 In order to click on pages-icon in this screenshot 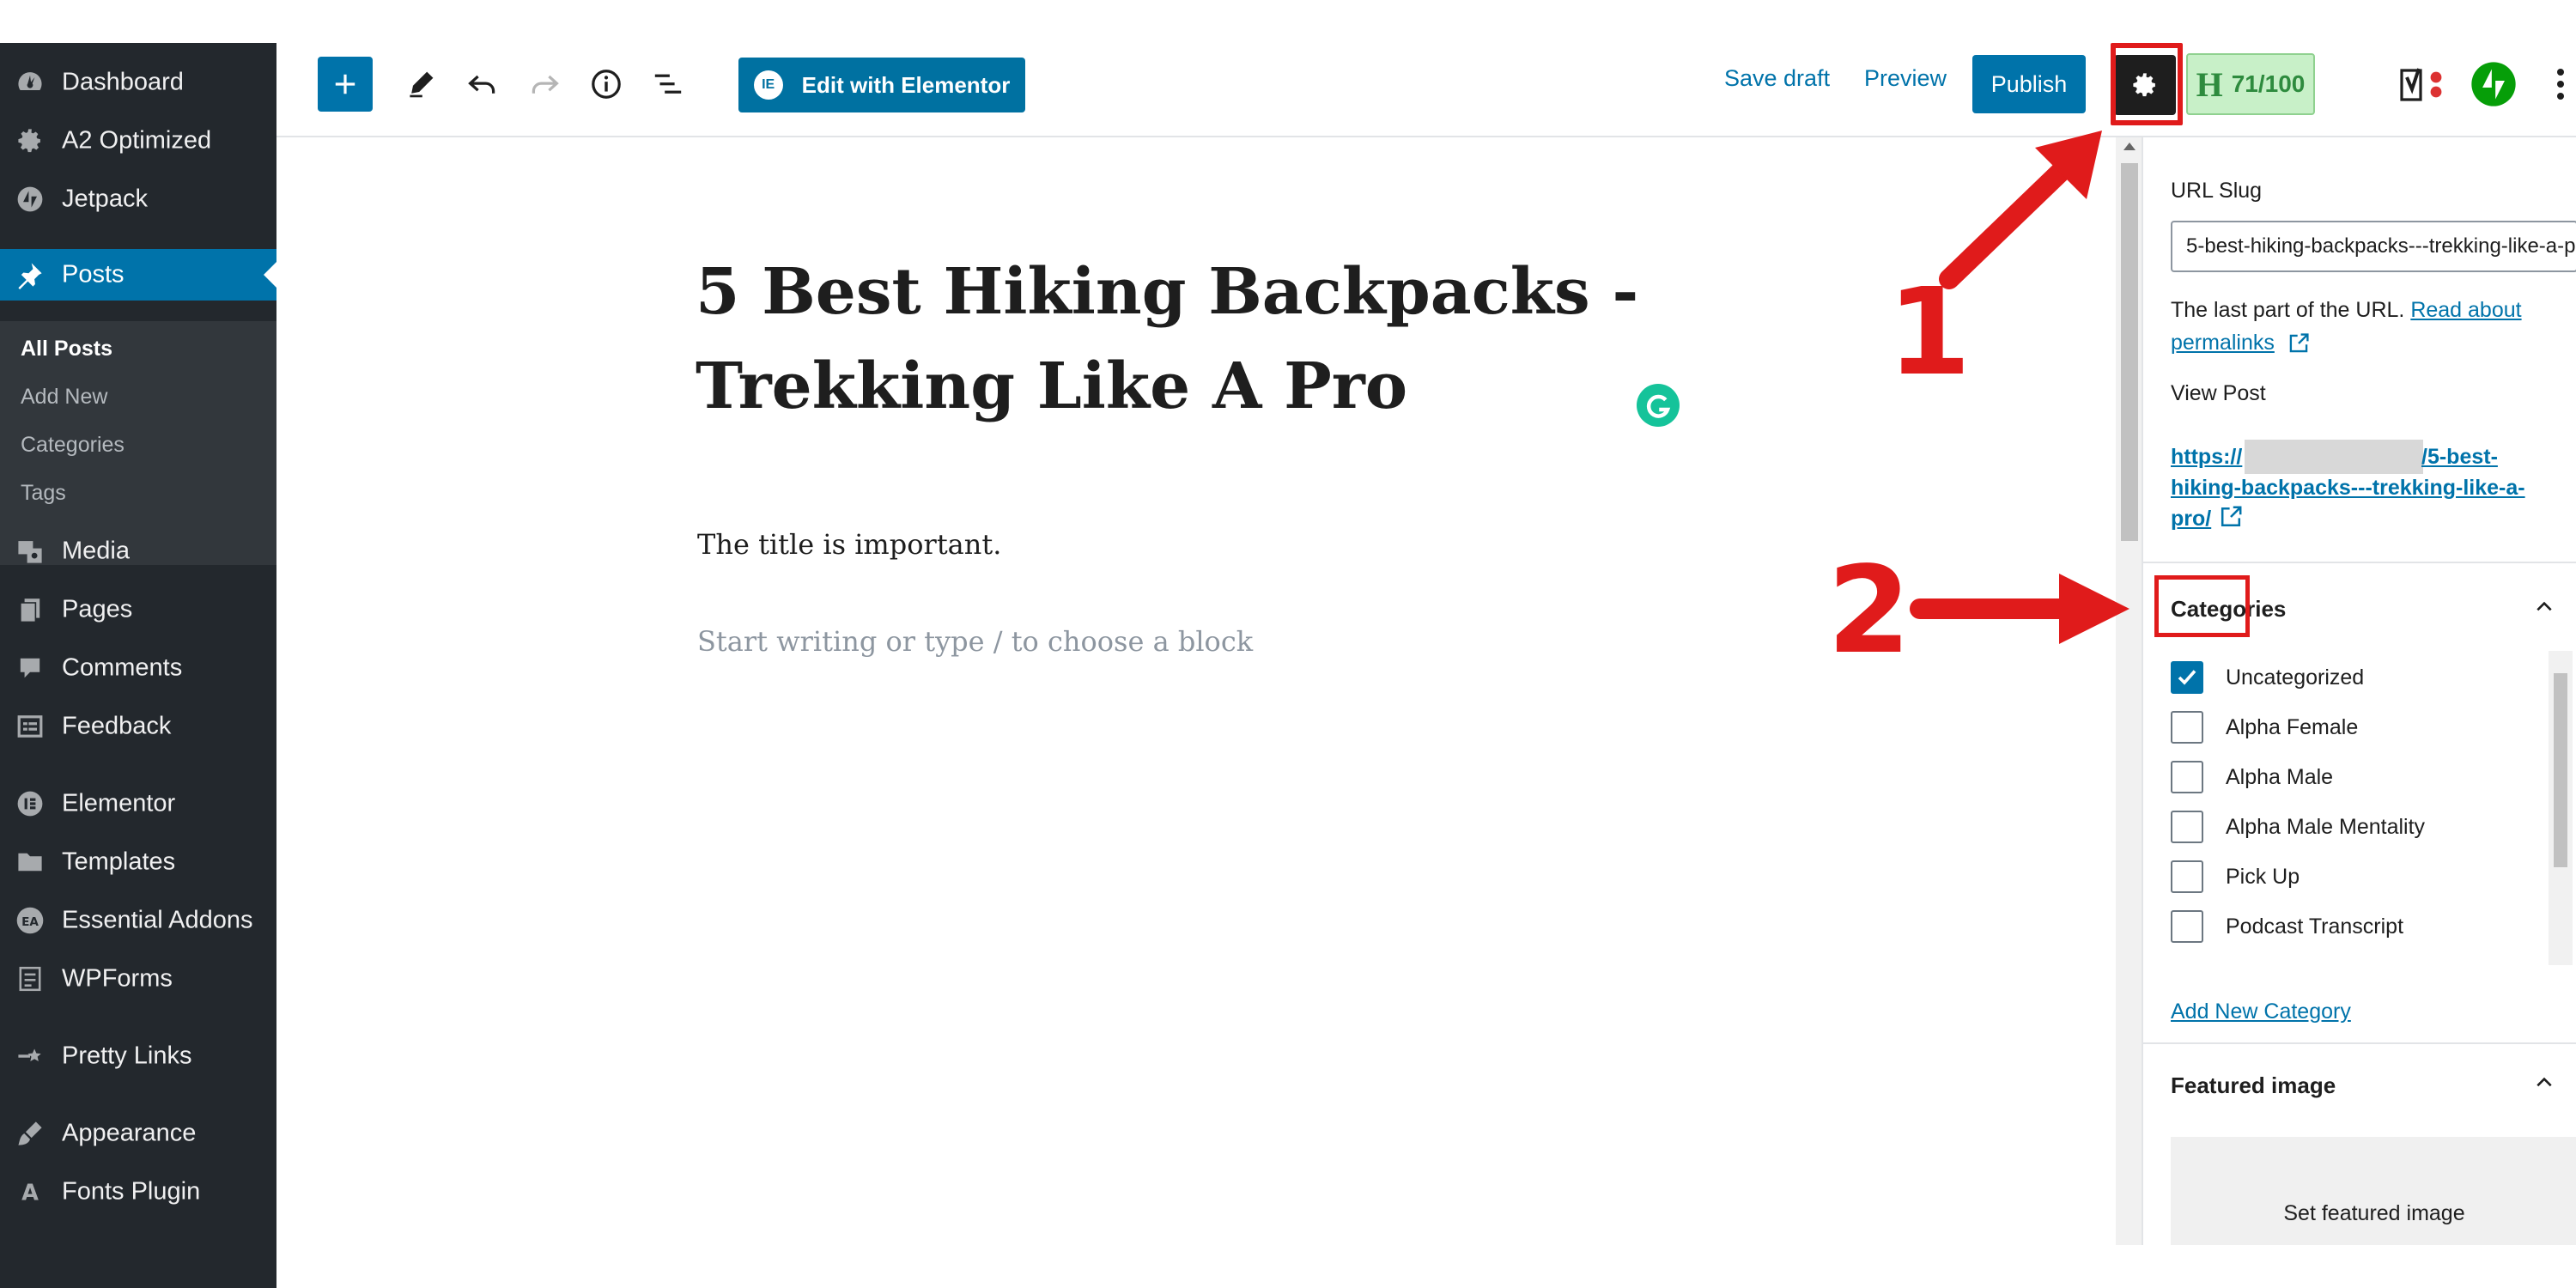, I will do `click(30, 609)`.